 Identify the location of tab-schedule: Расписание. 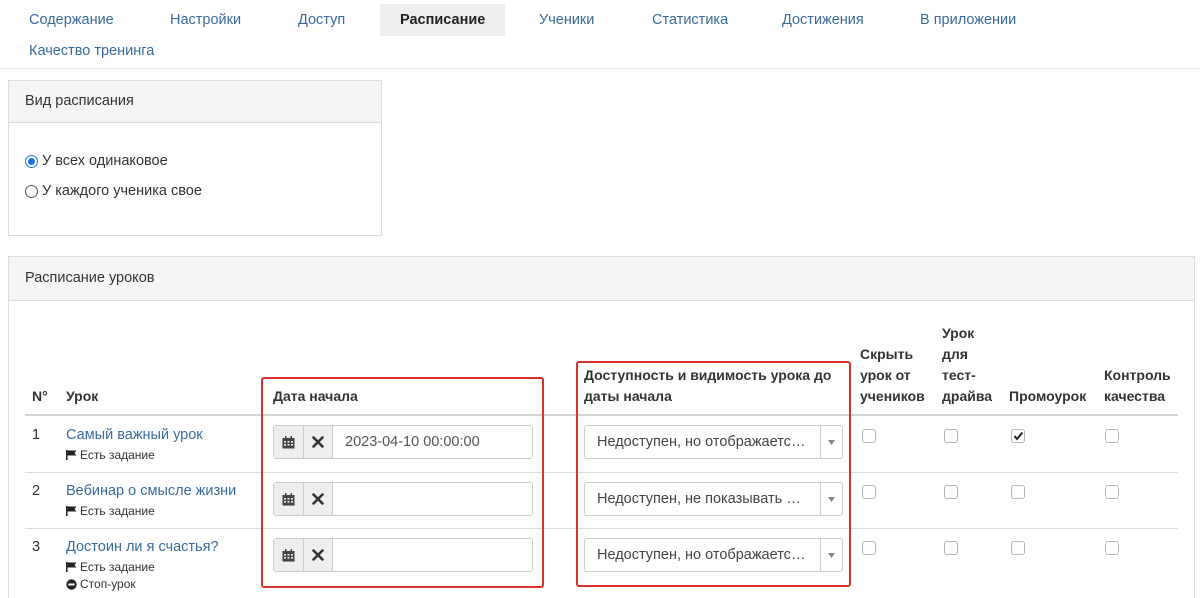
(443, 20).